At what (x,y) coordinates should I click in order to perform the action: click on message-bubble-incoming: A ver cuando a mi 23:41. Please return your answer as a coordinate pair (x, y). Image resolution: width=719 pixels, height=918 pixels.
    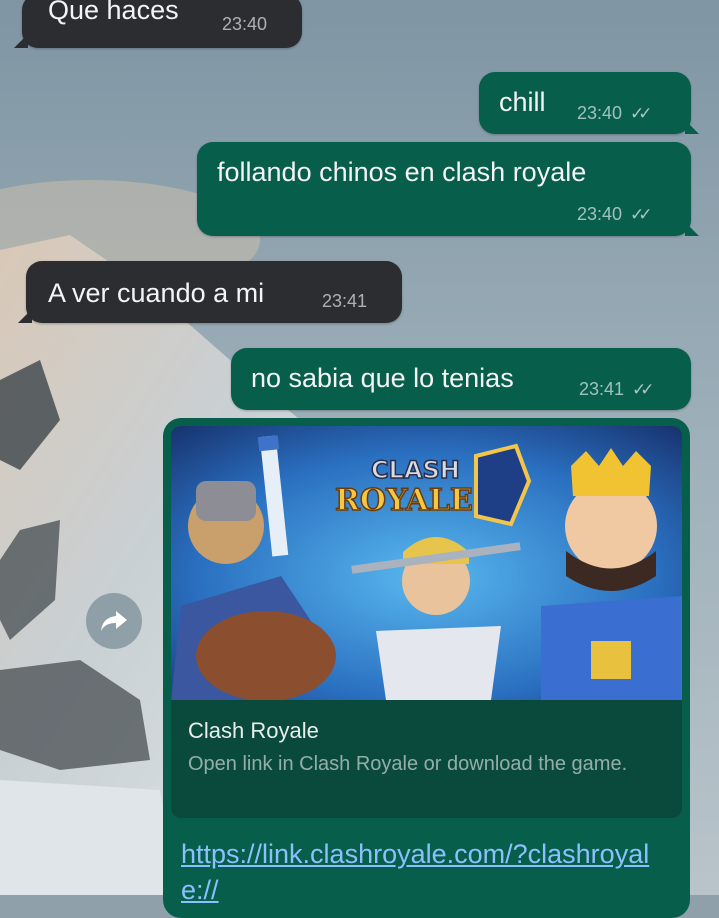
    Looking at the image, I should click on (210, 292).